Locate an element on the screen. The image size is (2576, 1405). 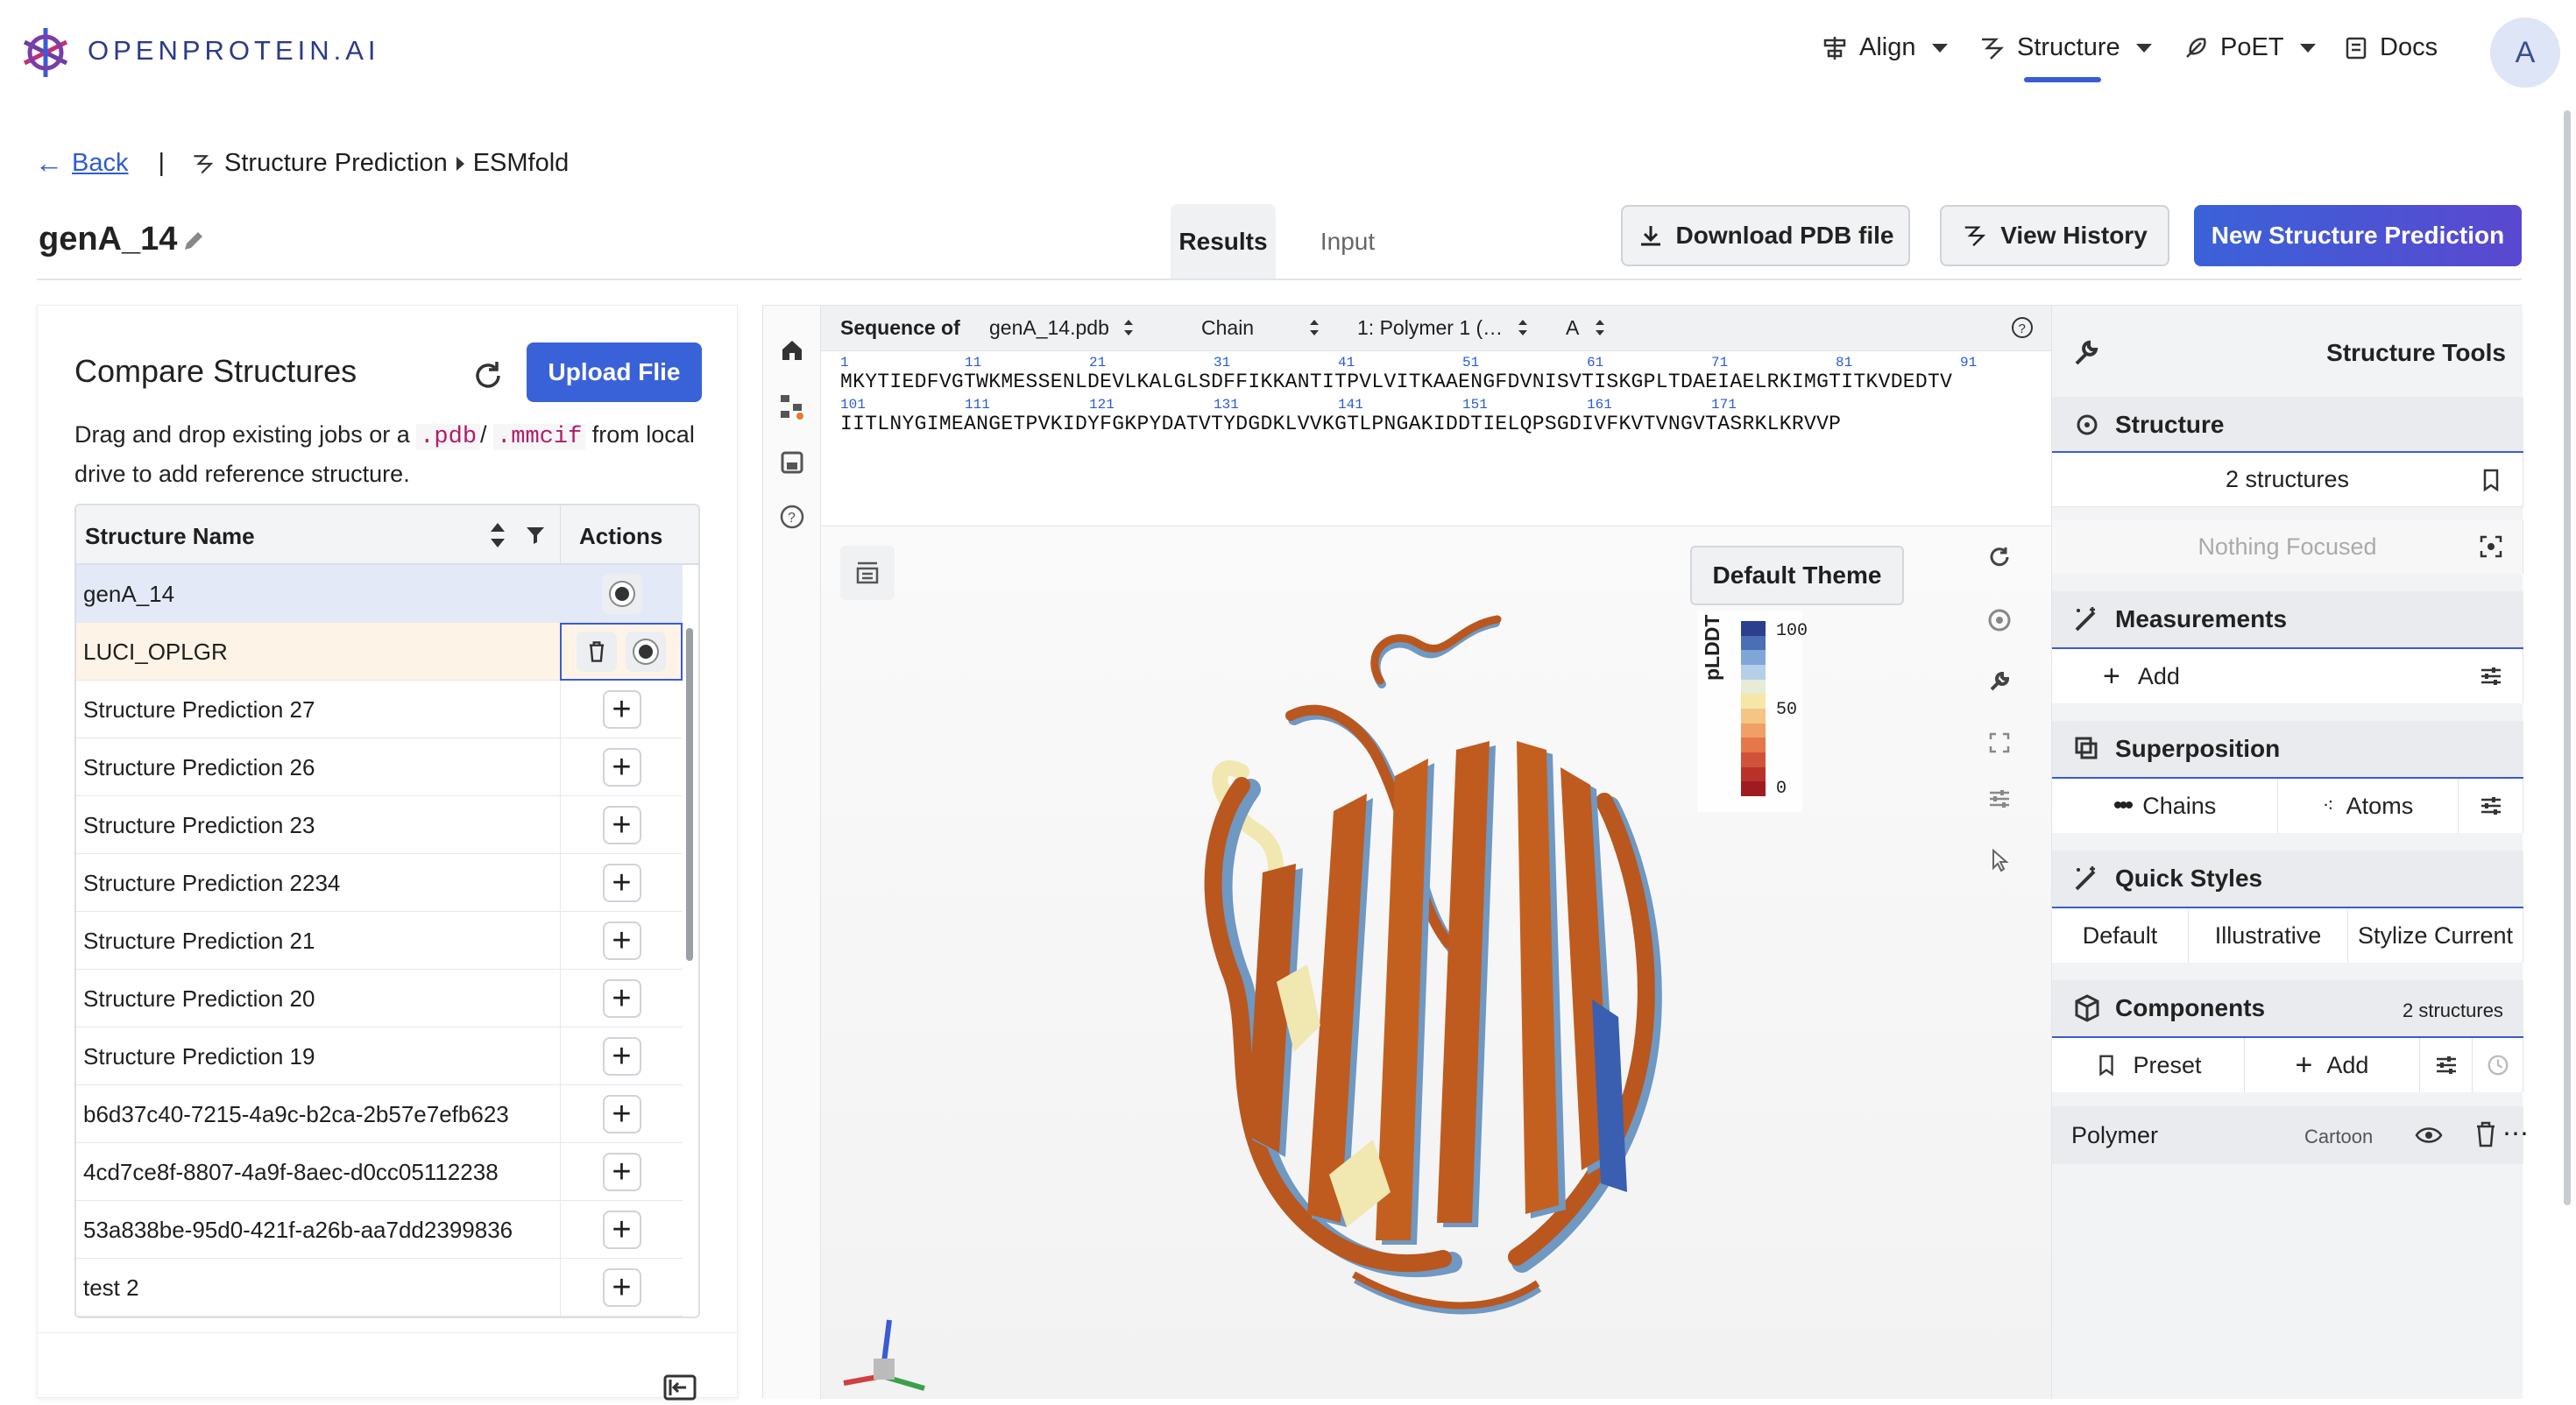
table-row: 4cd7ce8f-8807-4a9f-8aec-d0cc05112238 + is located at coordinates (379, 1172).